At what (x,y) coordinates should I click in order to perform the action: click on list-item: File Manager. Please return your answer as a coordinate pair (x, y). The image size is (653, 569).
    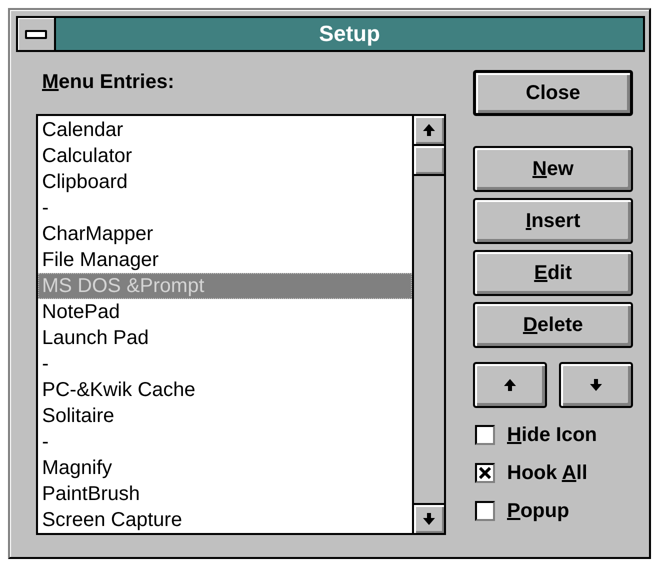
    Looking at the image, I should click on (225, 260).